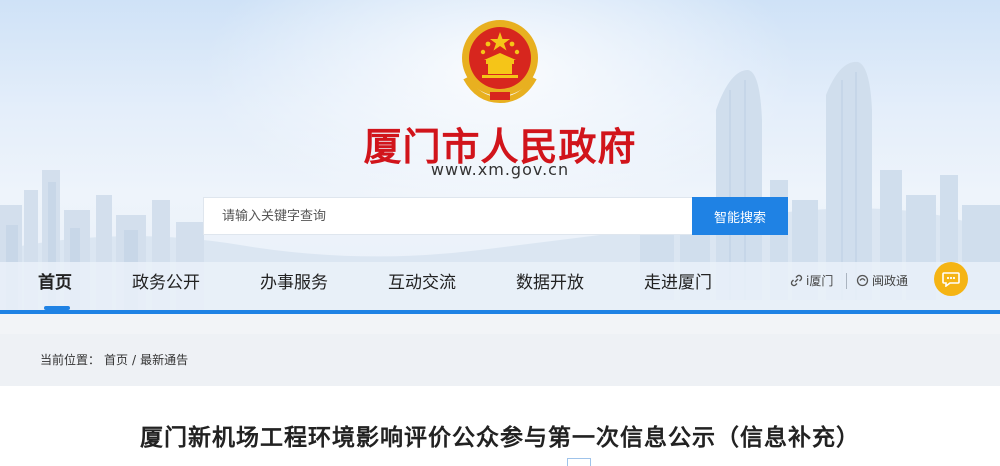  Describe the element at coordinates (166, 280) in the screenshot. I see `nav-item-gov-open: 政务公开` at that location.